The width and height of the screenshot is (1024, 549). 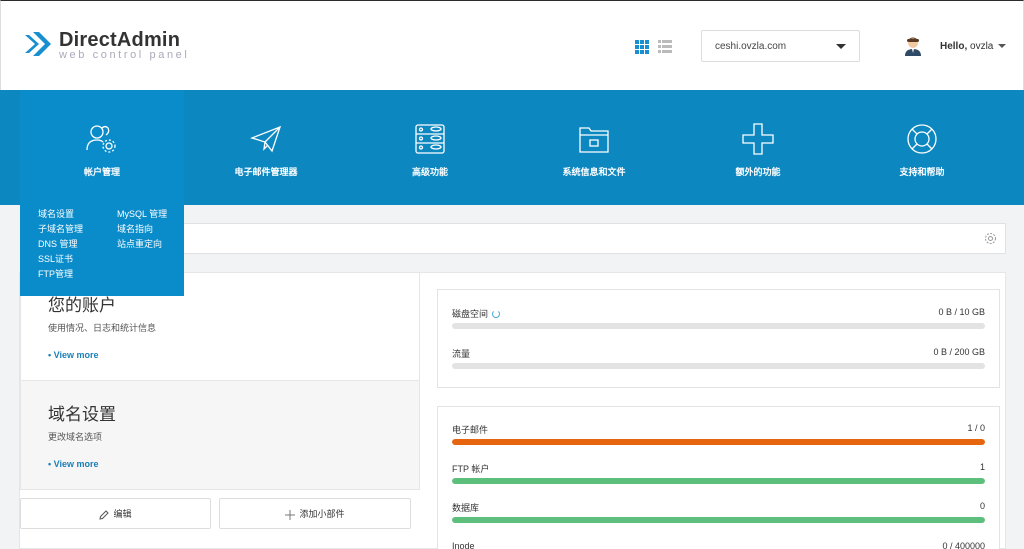 I want to click on folder-icon, so click(x=594, y=140).